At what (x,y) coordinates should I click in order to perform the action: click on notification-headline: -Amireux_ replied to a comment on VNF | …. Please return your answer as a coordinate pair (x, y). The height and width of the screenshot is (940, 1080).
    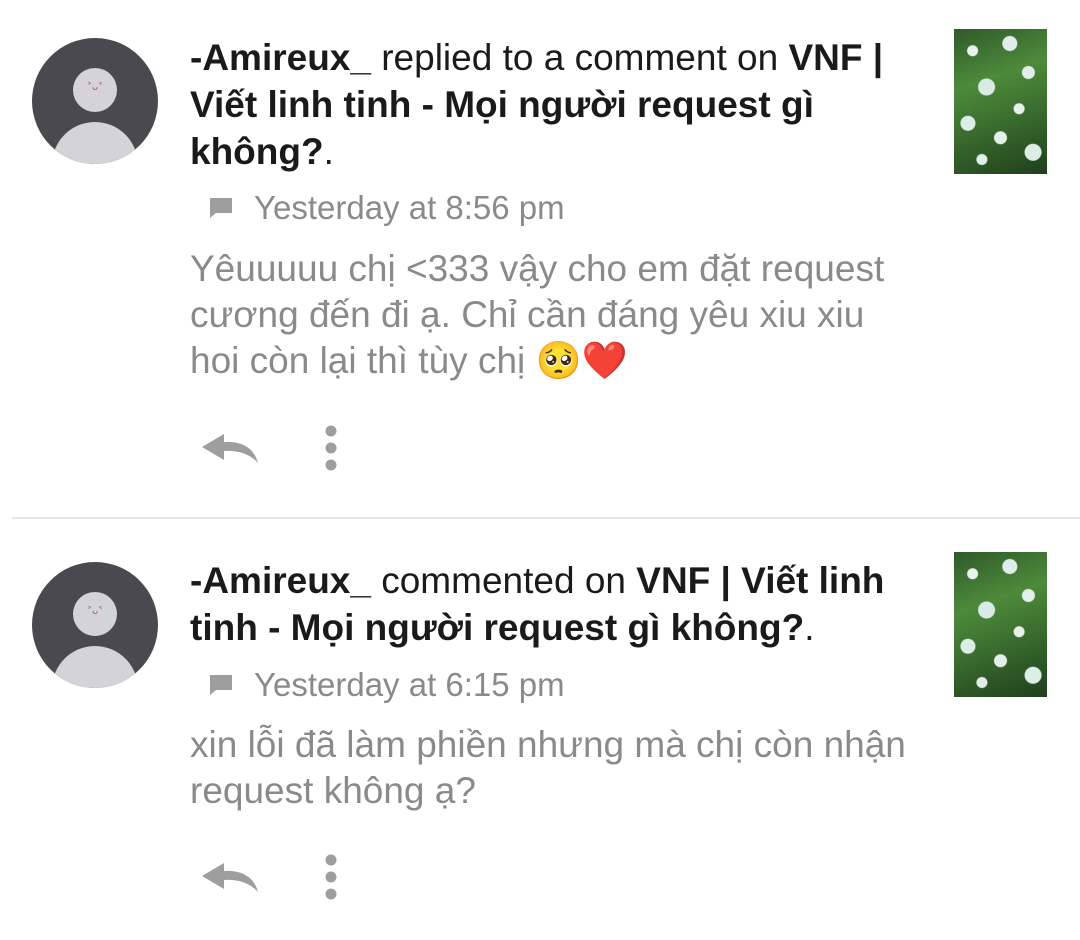
    Looking at the image, I should click on (560, 104).